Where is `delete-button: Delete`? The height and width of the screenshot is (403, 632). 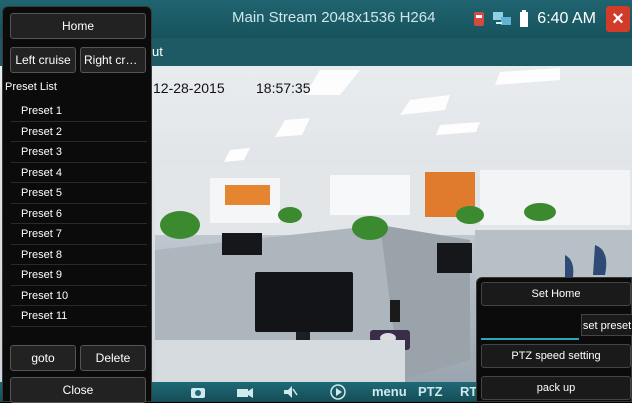 delete-button: Delete is located at coordinates (113, 358).